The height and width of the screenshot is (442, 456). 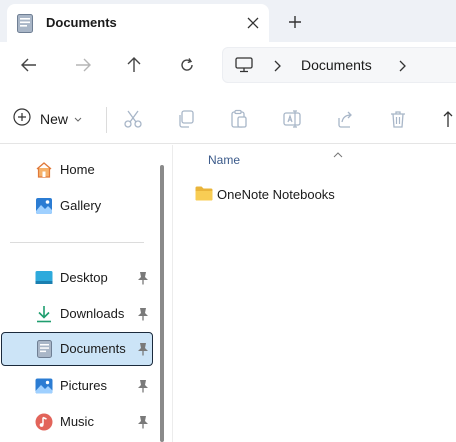 I want to click on address-bar: Documents, so click(x=339, y=65).